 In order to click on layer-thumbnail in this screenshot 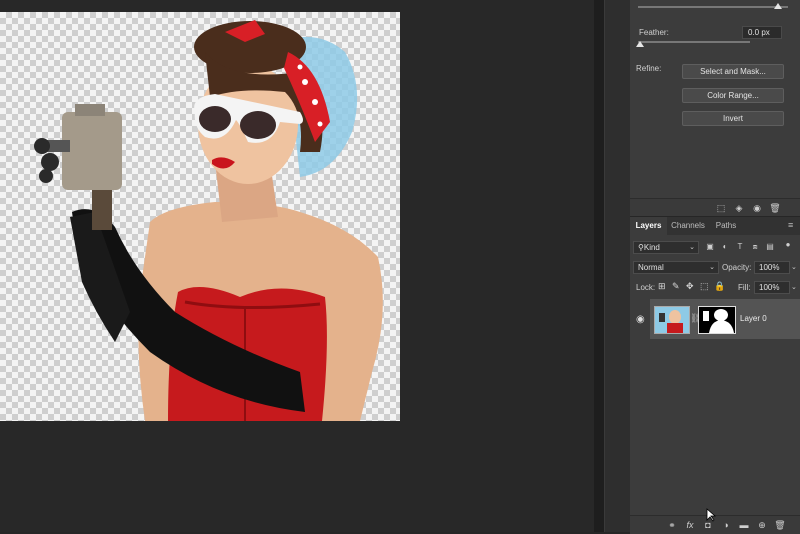, I will do `click(672, 320)`.